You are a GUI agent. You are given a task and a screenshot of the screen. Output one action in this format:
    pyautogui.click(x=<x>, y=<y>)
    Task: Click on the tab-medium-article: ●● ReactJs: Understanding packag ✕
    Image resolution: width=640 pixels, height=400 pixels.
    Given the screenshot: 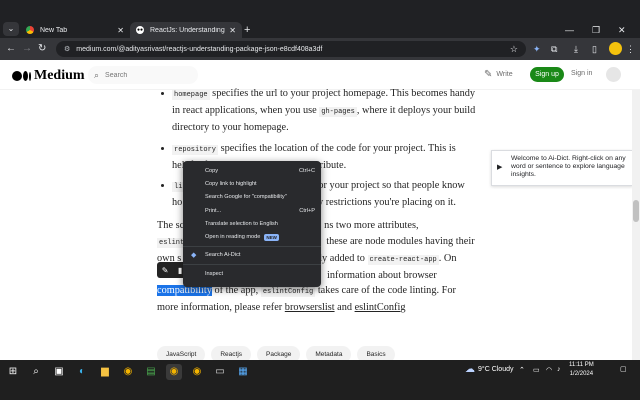 What is the action you would take?
    pyautogui.click(x=186, y=30)
    